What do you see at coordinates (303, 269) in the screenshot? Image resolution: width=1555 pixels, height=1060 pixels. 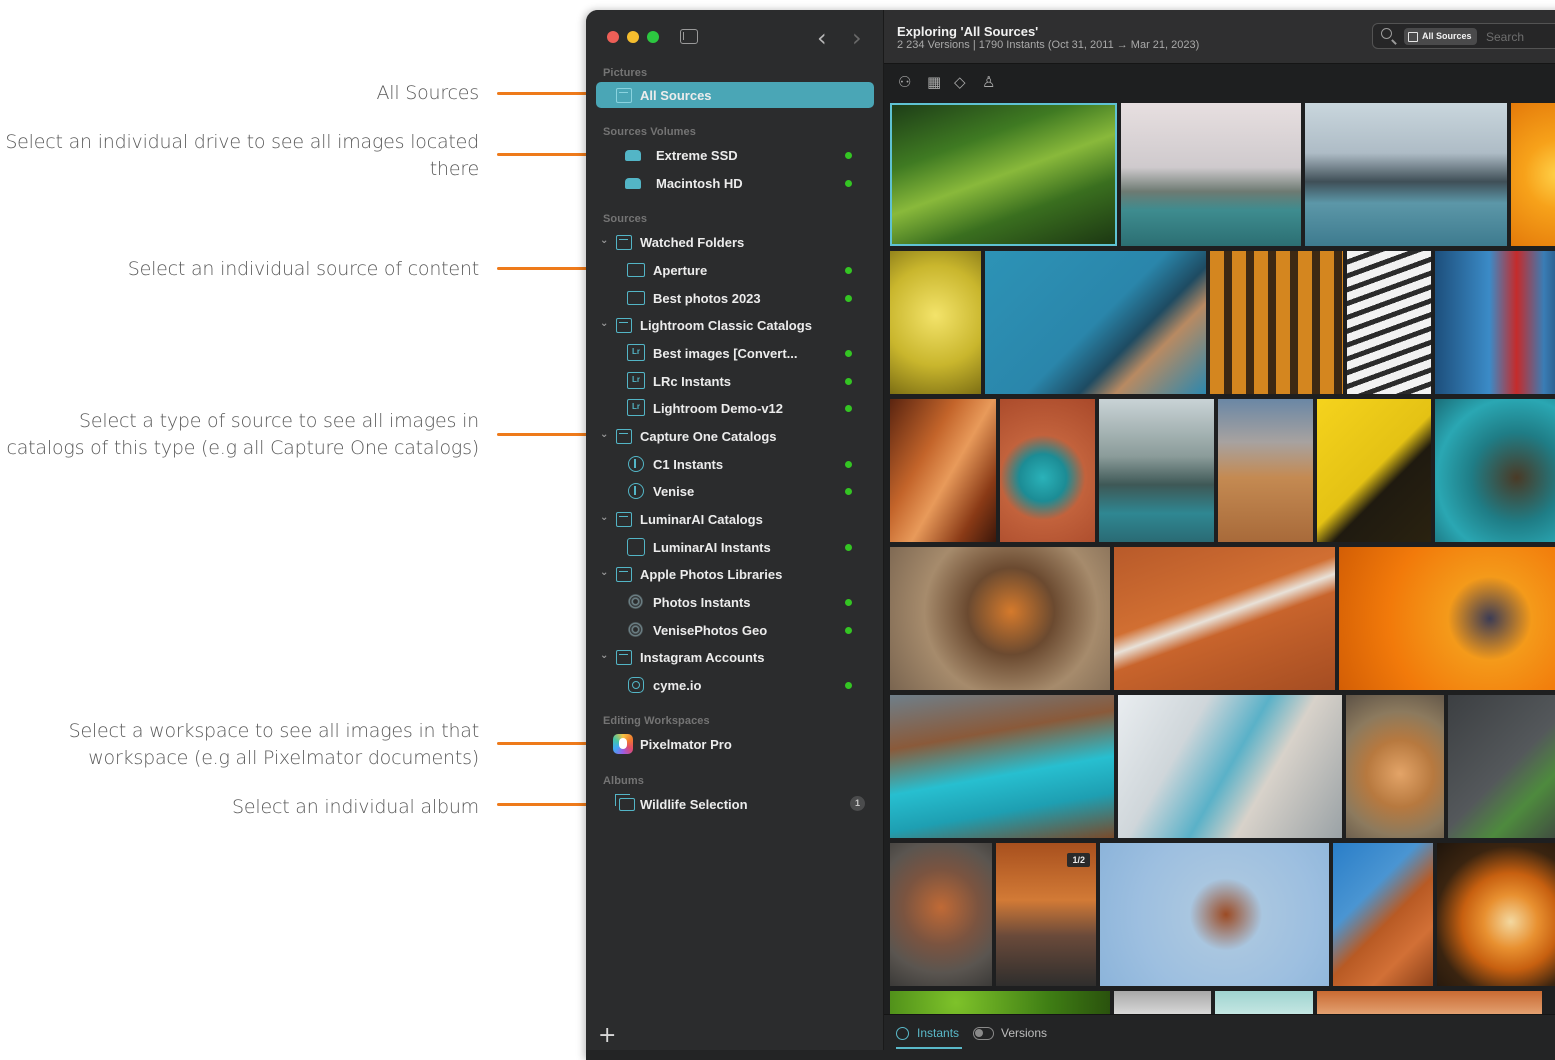 I see `annotation-text: Select an individual source of content` at bounding box center [303, 269].